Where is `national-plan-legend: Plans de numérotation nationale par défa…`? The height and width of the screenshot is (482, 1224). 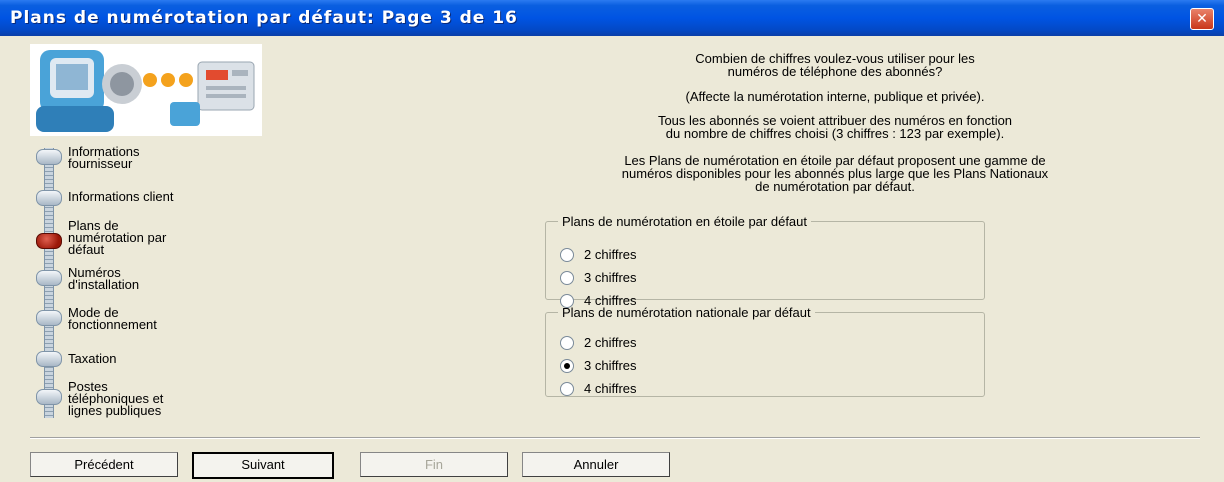
national-plan-legend: Plans de numérotation nationale par défa… is located at coordinates (686, 312).